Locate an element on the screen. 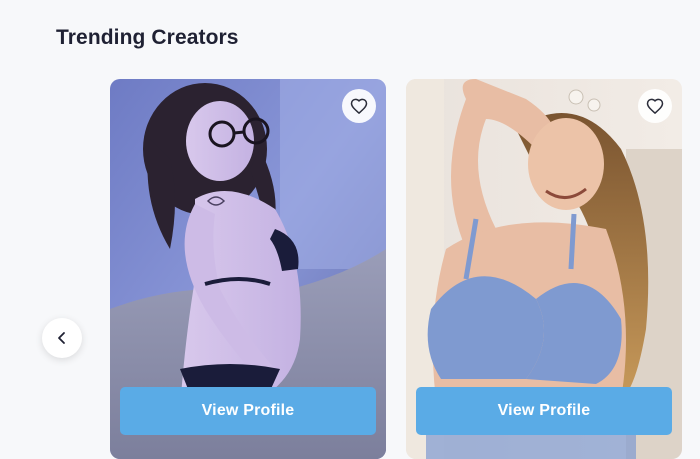 This screenshot has height=459, width=700. carousel-prev-button is located at coordinates (62, 338).